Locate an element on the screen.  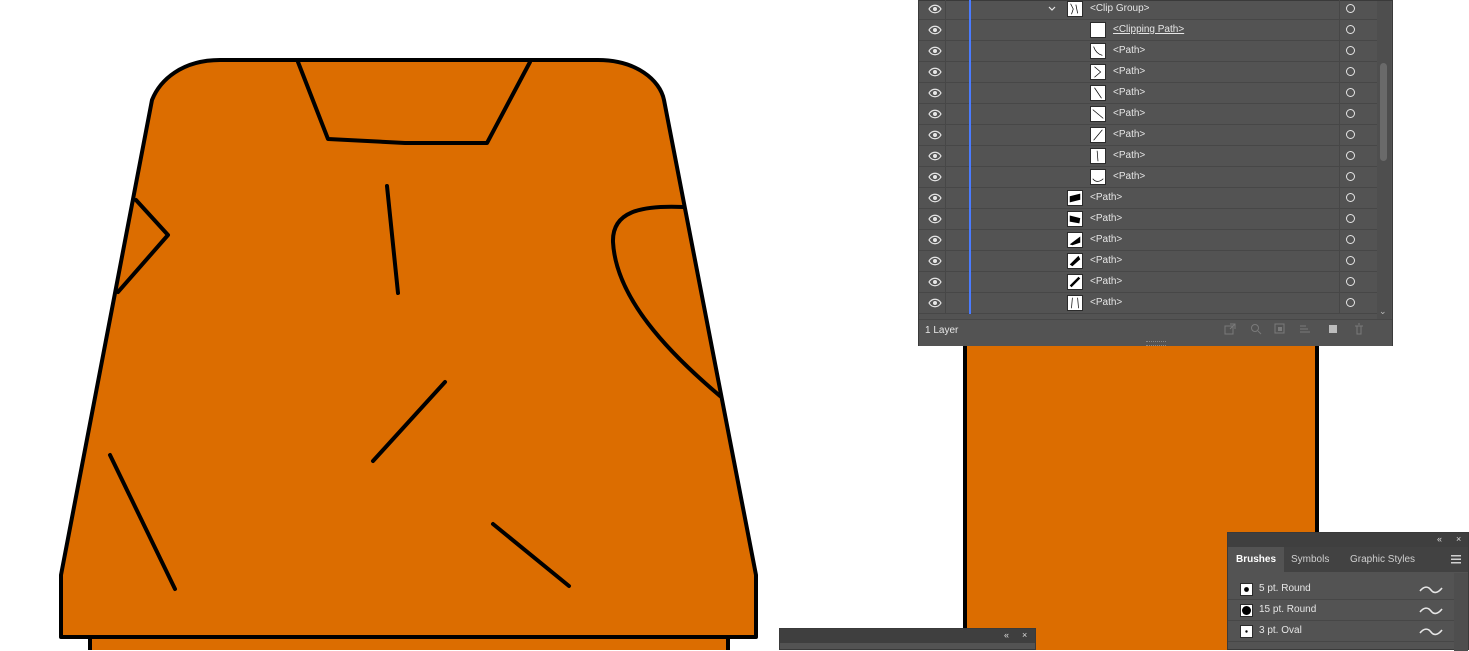
create-sublayer-icon is located at coordinates (1305, 329).